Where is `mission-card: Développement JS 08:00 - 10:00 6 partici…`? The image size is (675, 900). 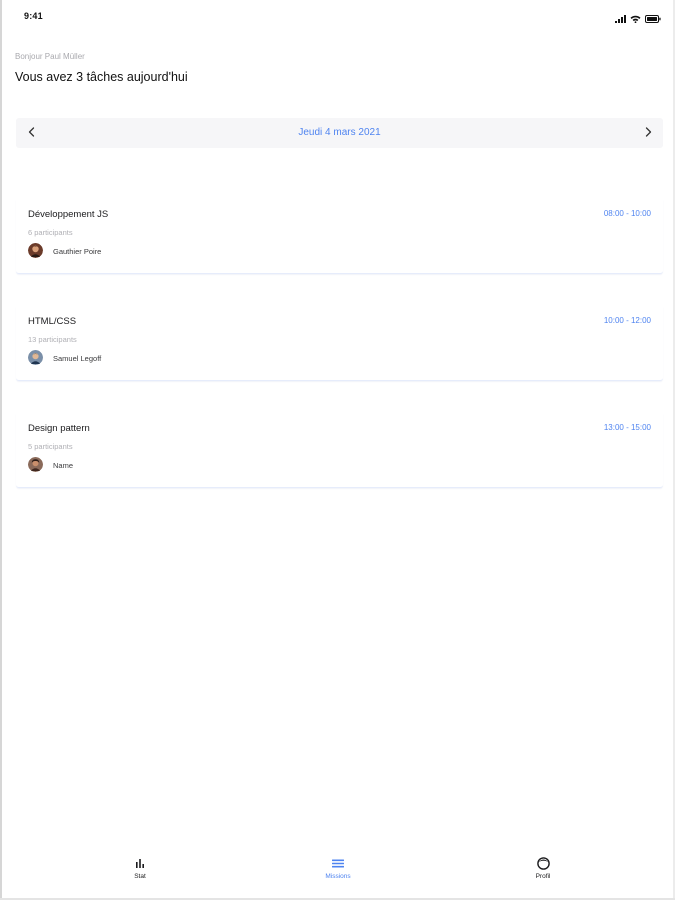
mission-card: Développement JS 08:00 - 10:00 6 partici… is located at coordinates (339, 236).